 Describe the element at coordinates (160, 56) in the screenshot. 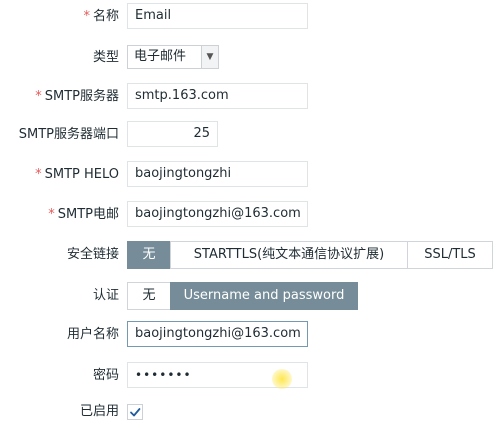

I see `type-select-value: 电子邮件` at that location.